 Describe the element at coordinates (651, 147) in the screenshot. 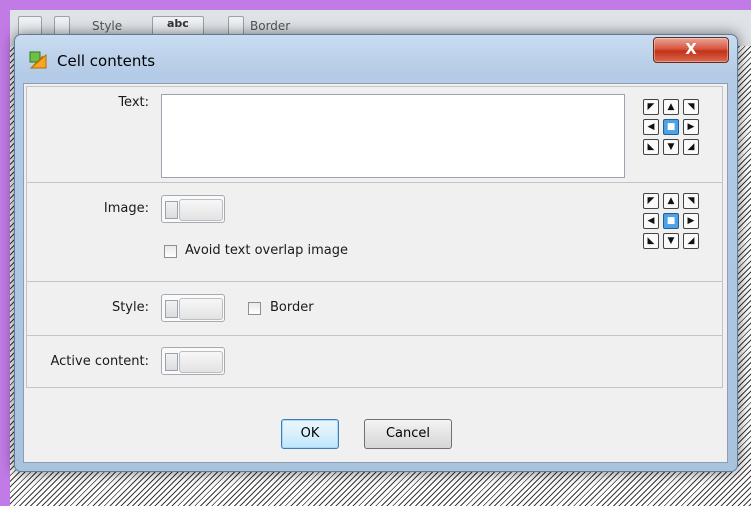

I see `align-bottom-left-button: ◣` at that location.